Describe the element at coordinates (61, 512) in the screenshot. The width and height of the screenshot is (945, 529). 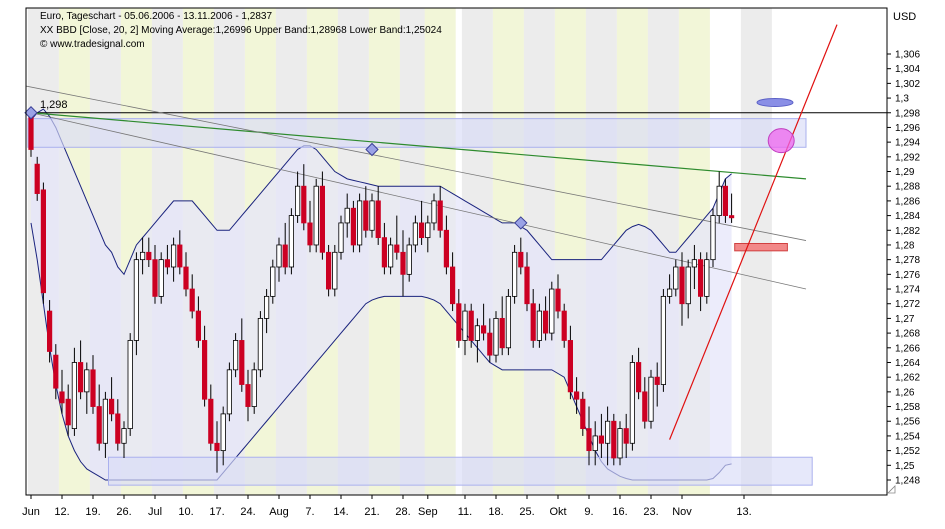
I see `x-tick-label: 12.` at that location.